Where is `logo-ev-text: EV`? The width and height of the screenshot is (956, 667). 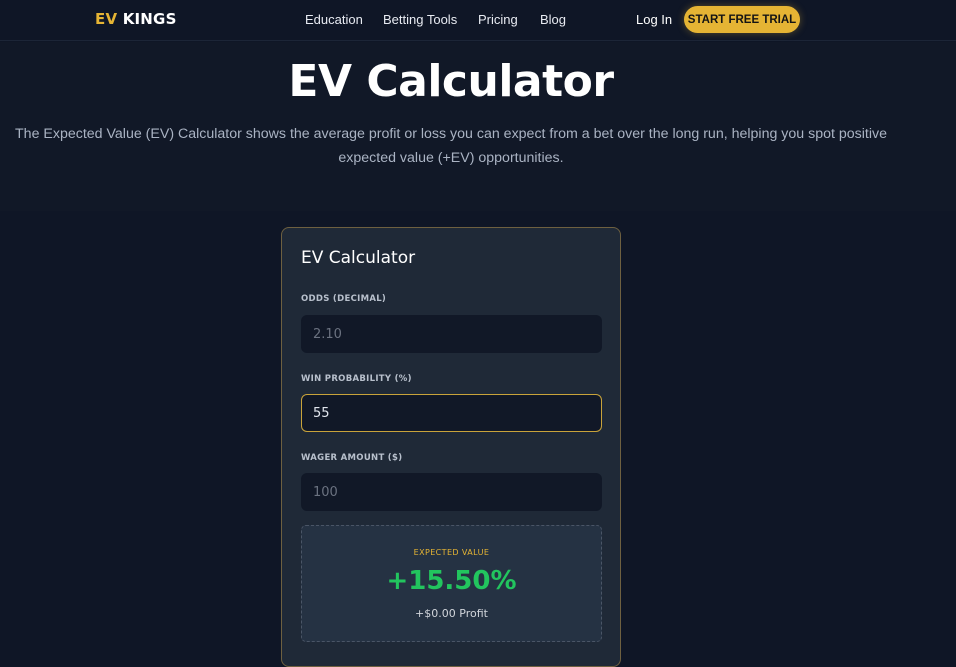
logo-ev-text: EV is located at coordinates (106, 19).